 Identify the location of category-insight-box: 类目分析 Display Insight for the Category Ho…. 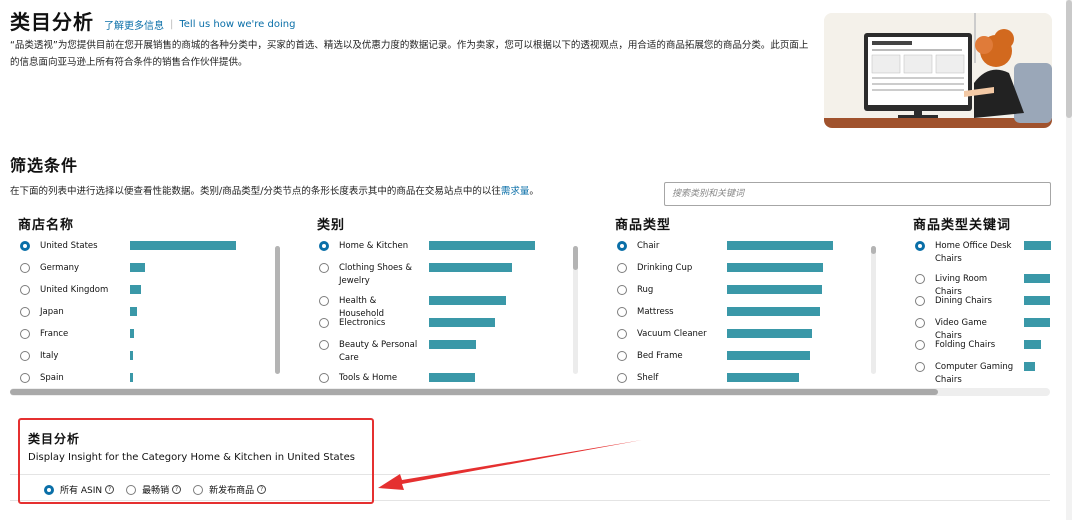
(196, 461).